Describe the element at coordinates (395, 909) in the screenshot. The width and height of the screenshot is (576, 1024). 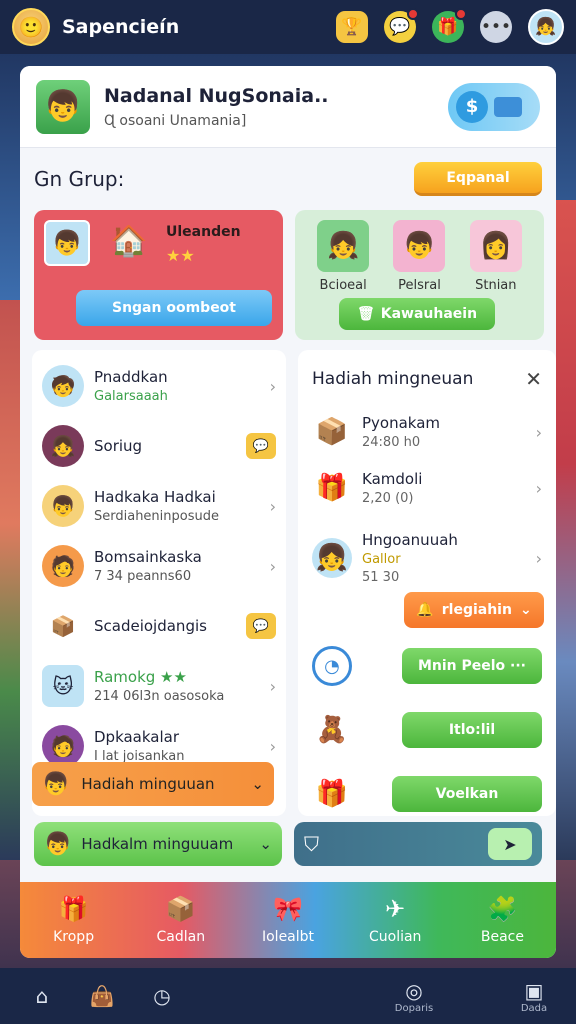
I see `plane-icon: ✈` at that location.